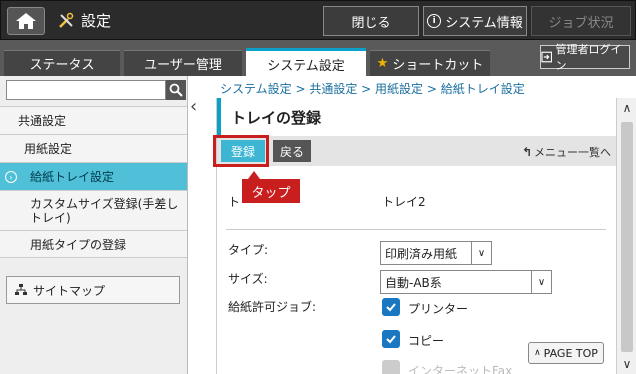  What do you see at coordinates (484, 23) in the screenshot?
I see `system-info-label: システム情報` at bounding box center [484, 23].